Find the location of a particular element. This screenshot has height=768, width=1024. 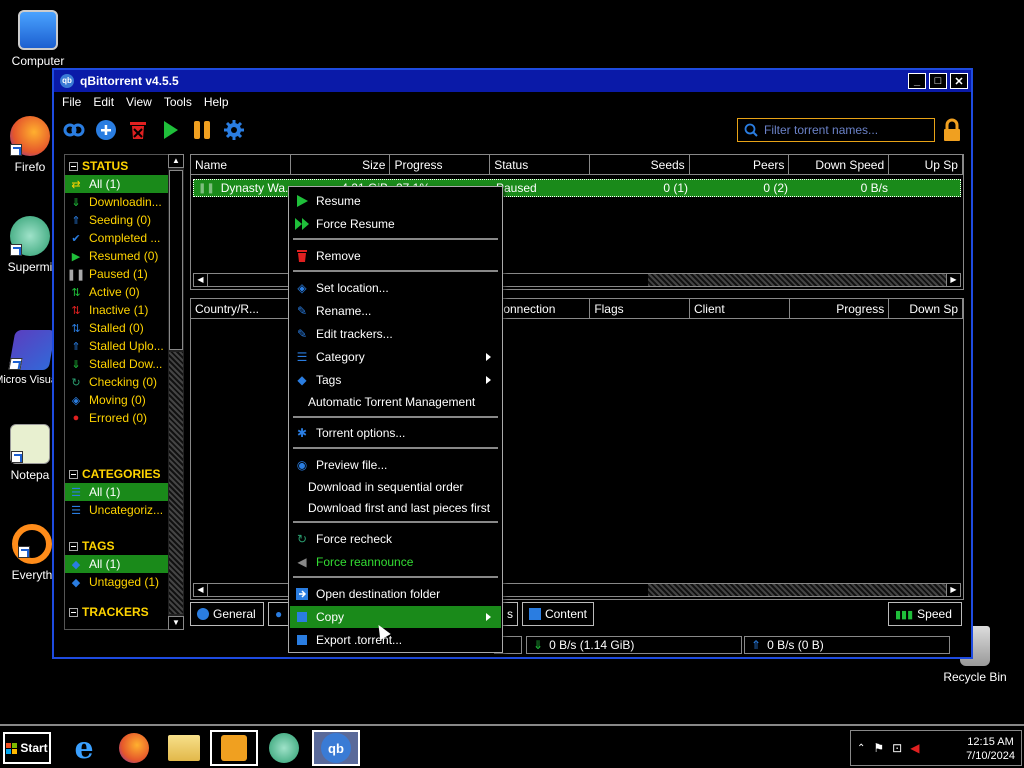

column-header-peer-progress: Progress is located at coordinates (840, 308).